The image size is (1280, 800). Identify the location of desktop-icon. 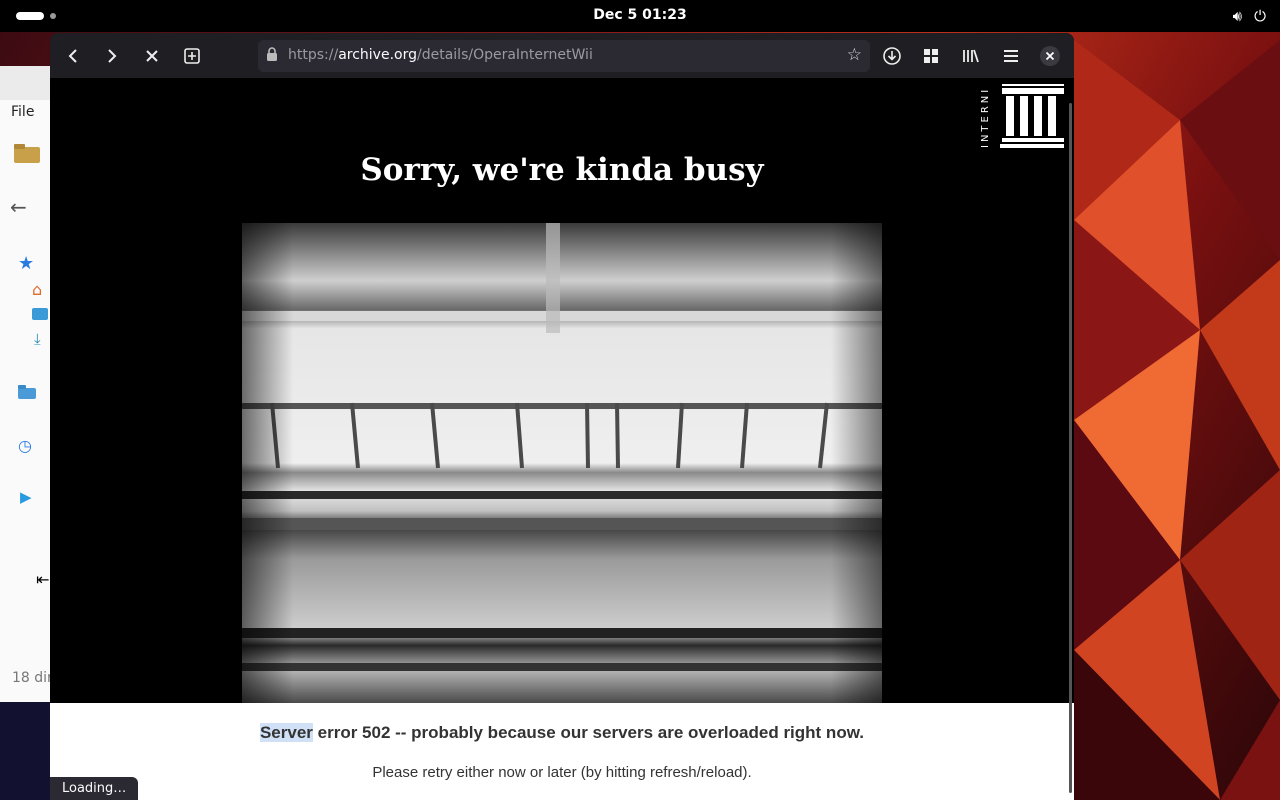
(40, 315).